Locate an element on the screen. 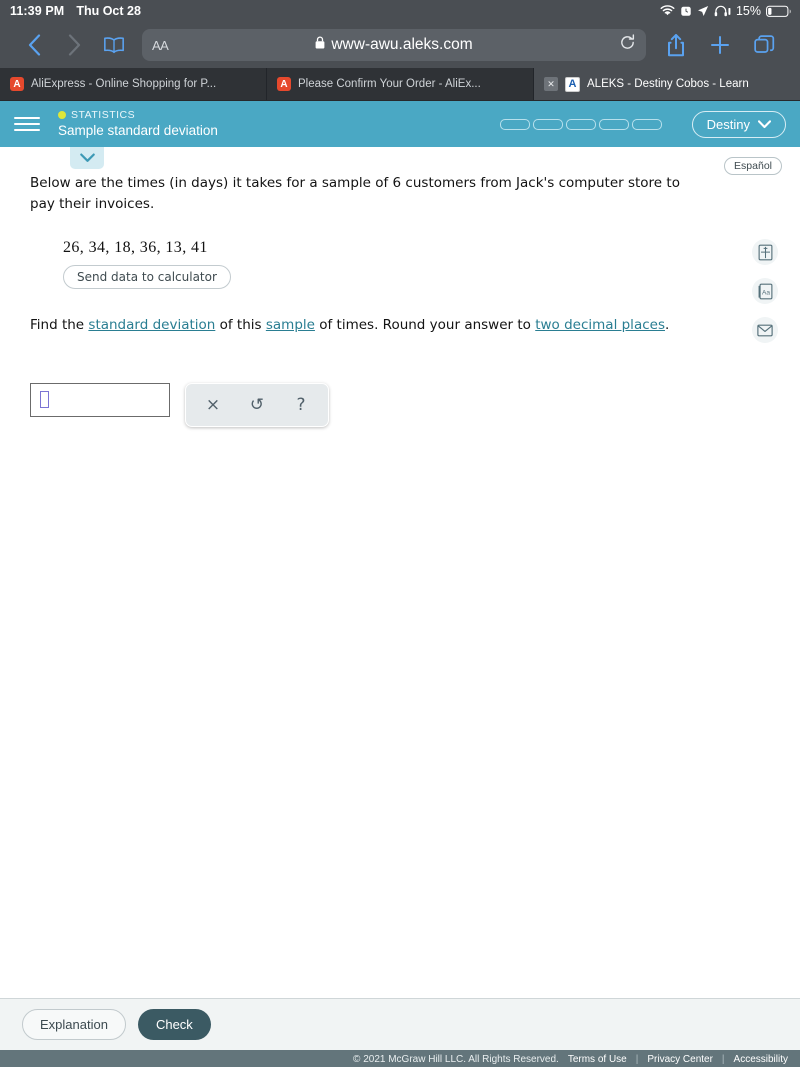 The image size is (800, 1067). close-icon: ✕ is located at coordinates (551, 84).